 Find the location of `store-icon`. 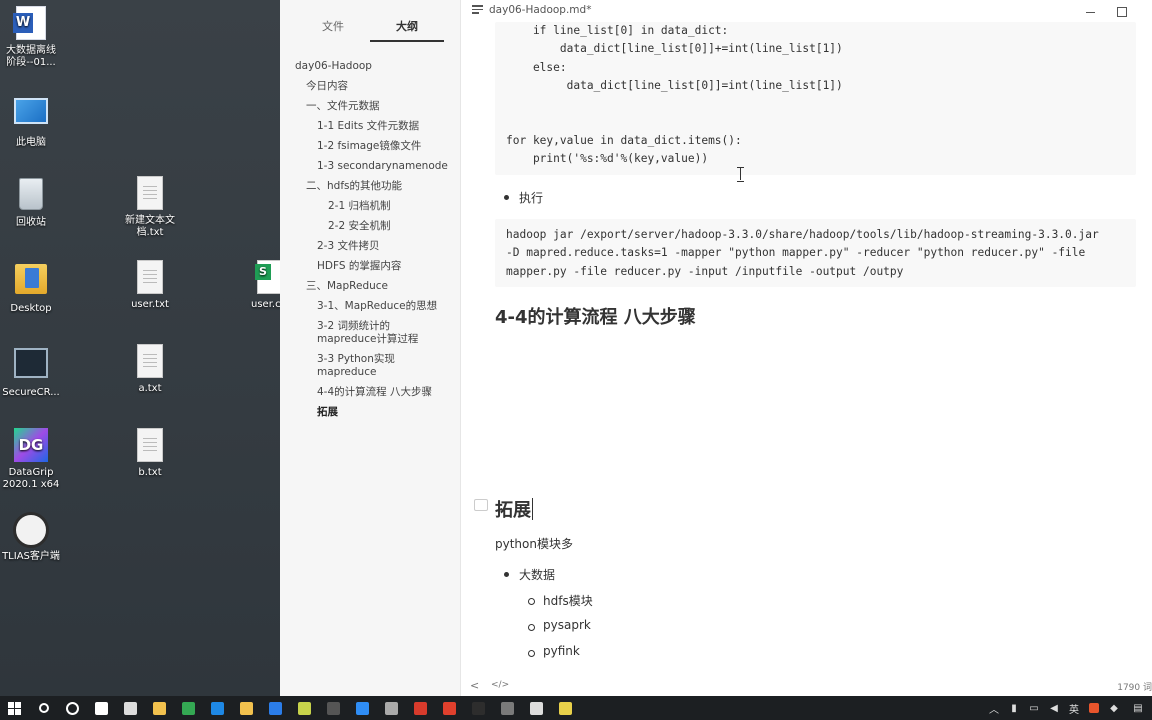

store-icon is located at coordinates (130, 708).